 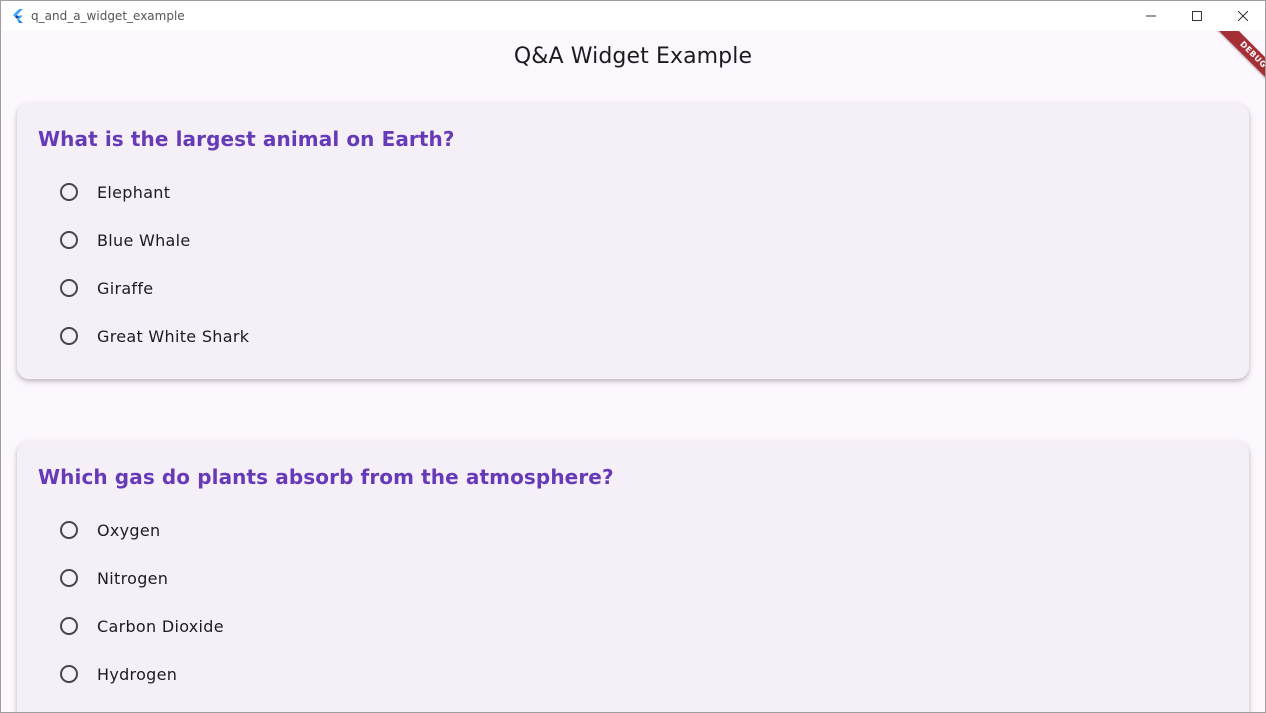 What do you see at coordinates (246, 139) in the screenshot?
I see `question-text: What is the largest animal on Earth?` at bounding box center [246, 139].